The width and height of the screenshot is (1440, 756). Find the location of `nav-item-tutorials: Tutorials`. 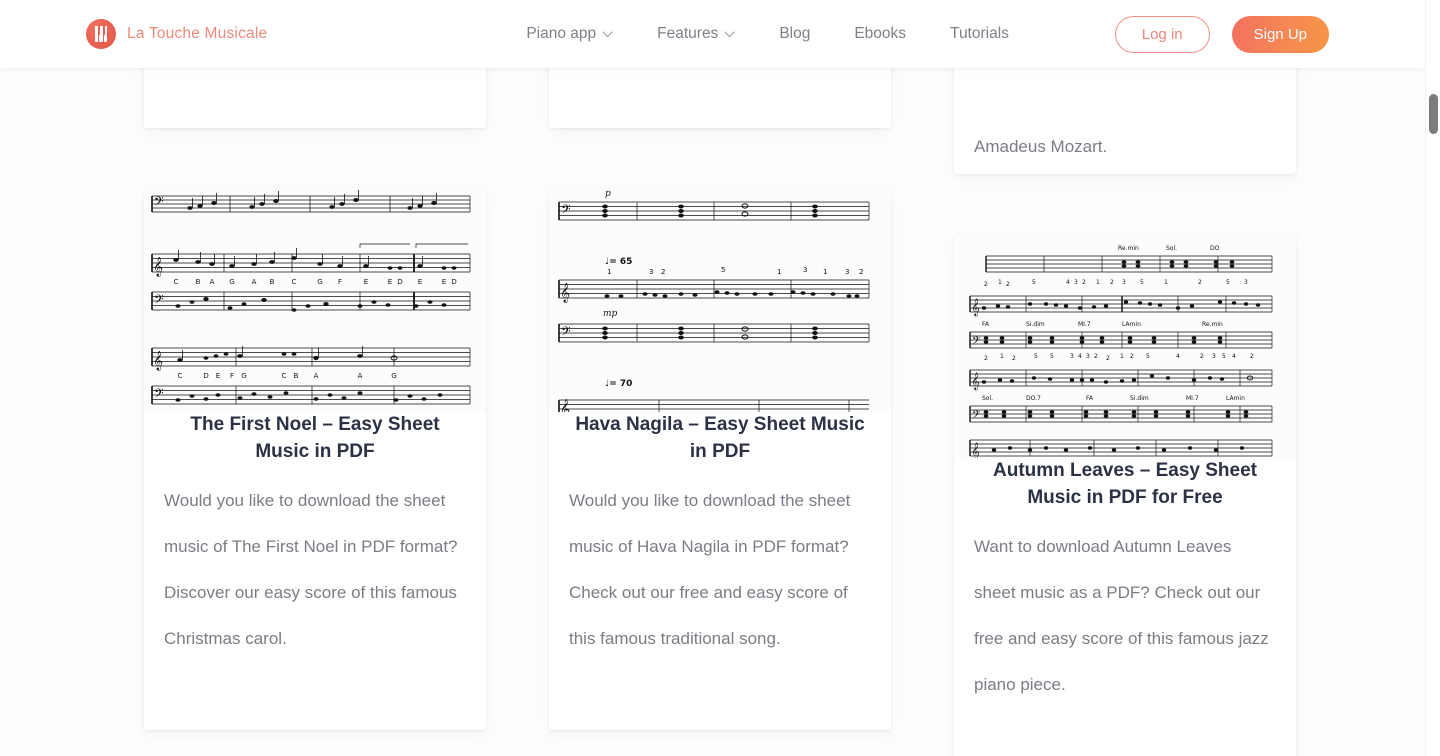

nav-item-tutorials: Tutorials is located at coordinates (979, 34).